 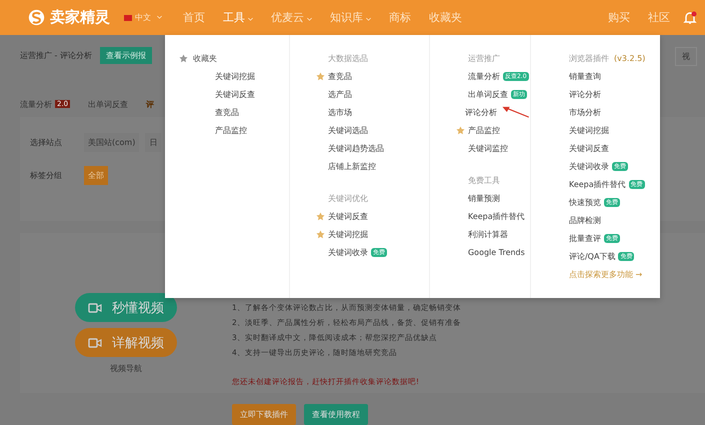 I want to click on menu-heading: 关键词优化, so click(x=348, y=198).